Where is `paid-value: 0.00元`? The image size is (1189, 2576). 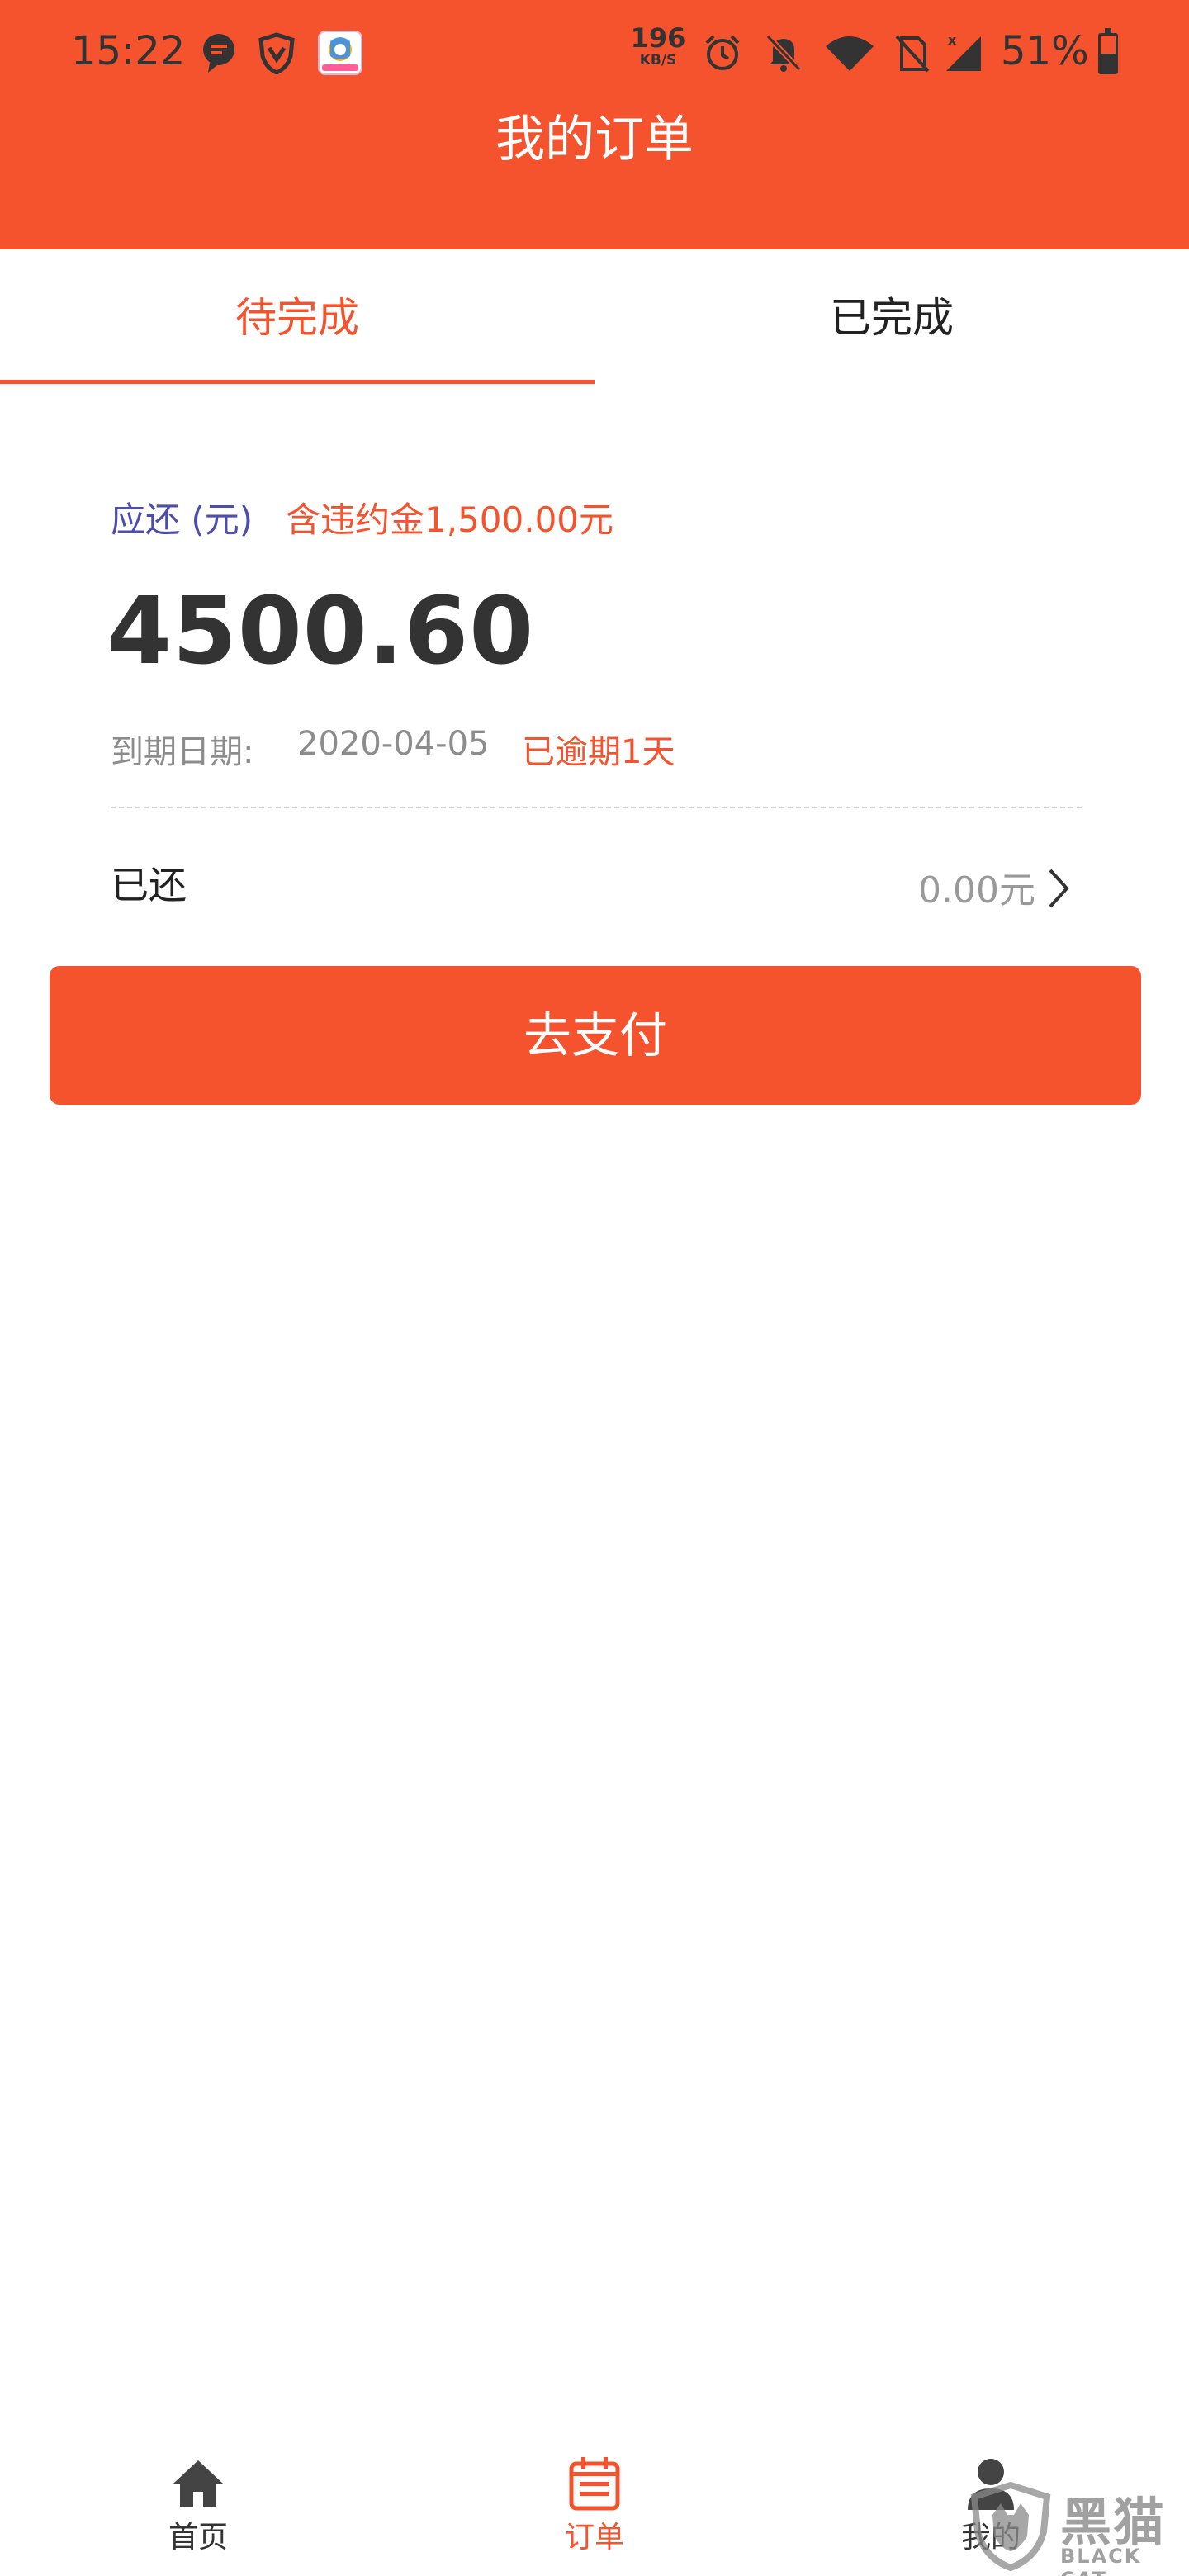
paid-value: 0.00元 is located at coordinates (976, 890).